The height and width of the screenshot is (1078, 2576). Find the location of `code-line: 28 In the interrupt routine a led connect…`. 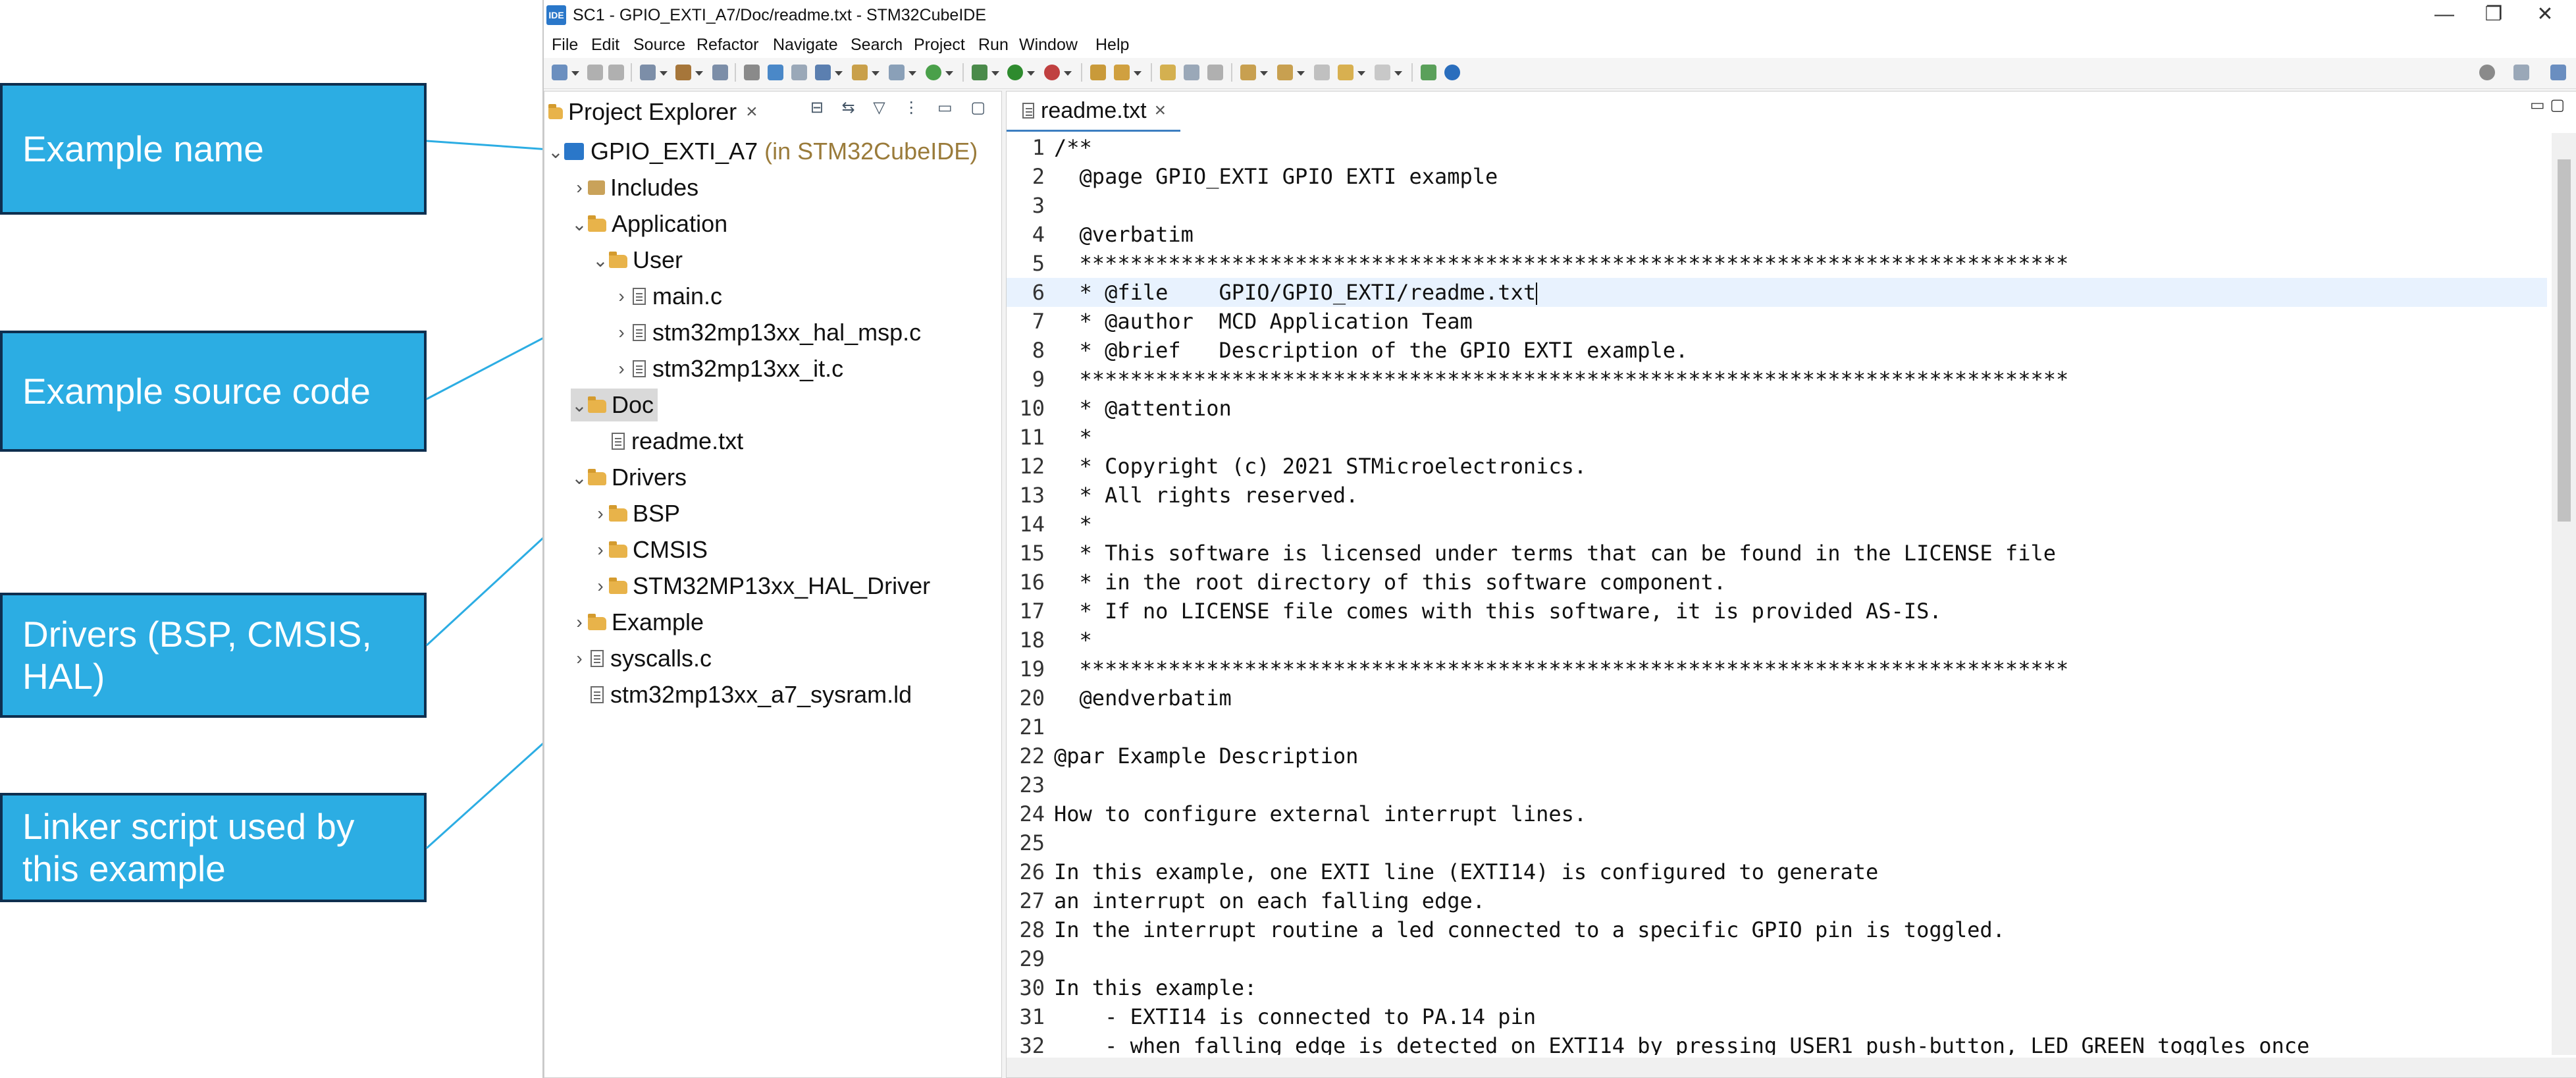

code-line: 28 In the interrupt routine a led connect… is located at coordinates (1777, 930).